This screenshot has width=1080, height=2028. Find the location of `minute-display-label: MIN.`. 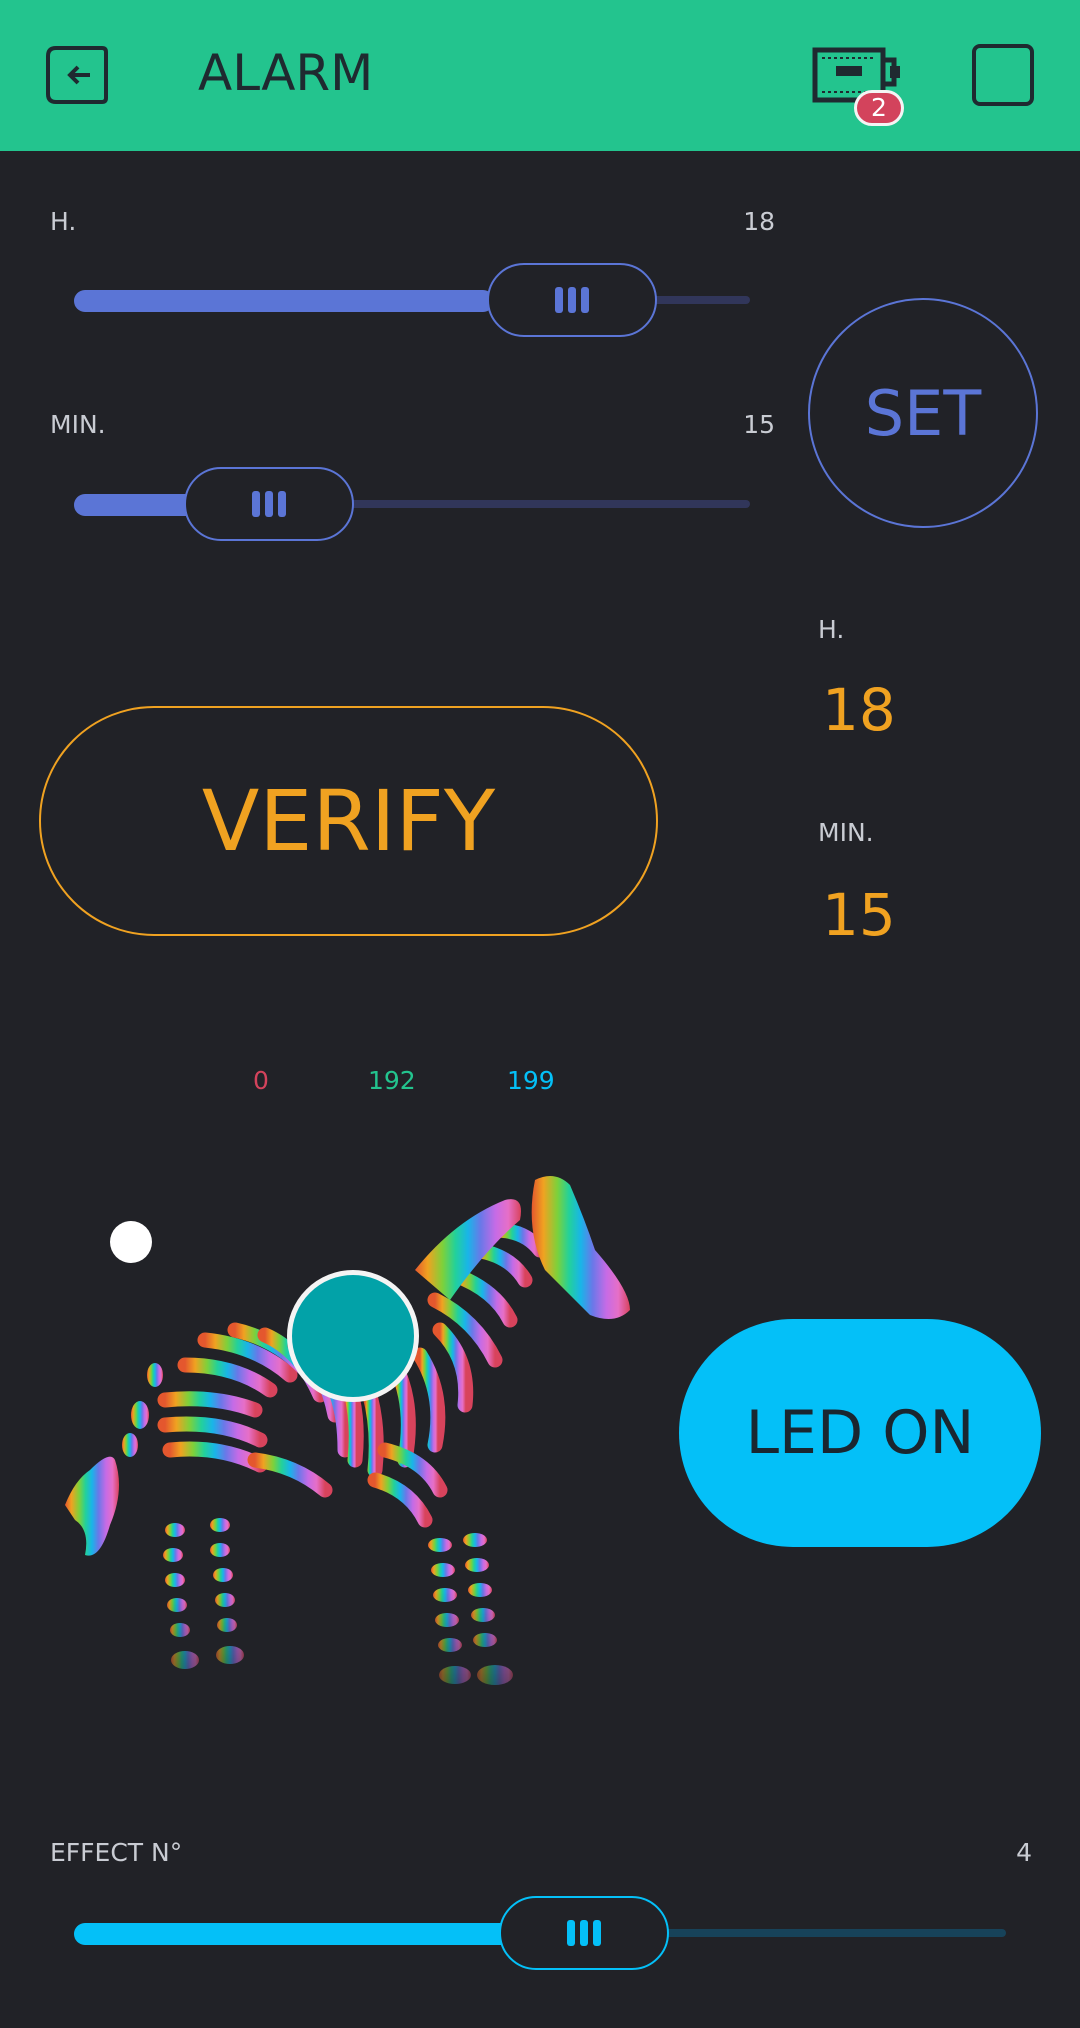

minute-display-label: MIN. is located at coordinates (846, 832).